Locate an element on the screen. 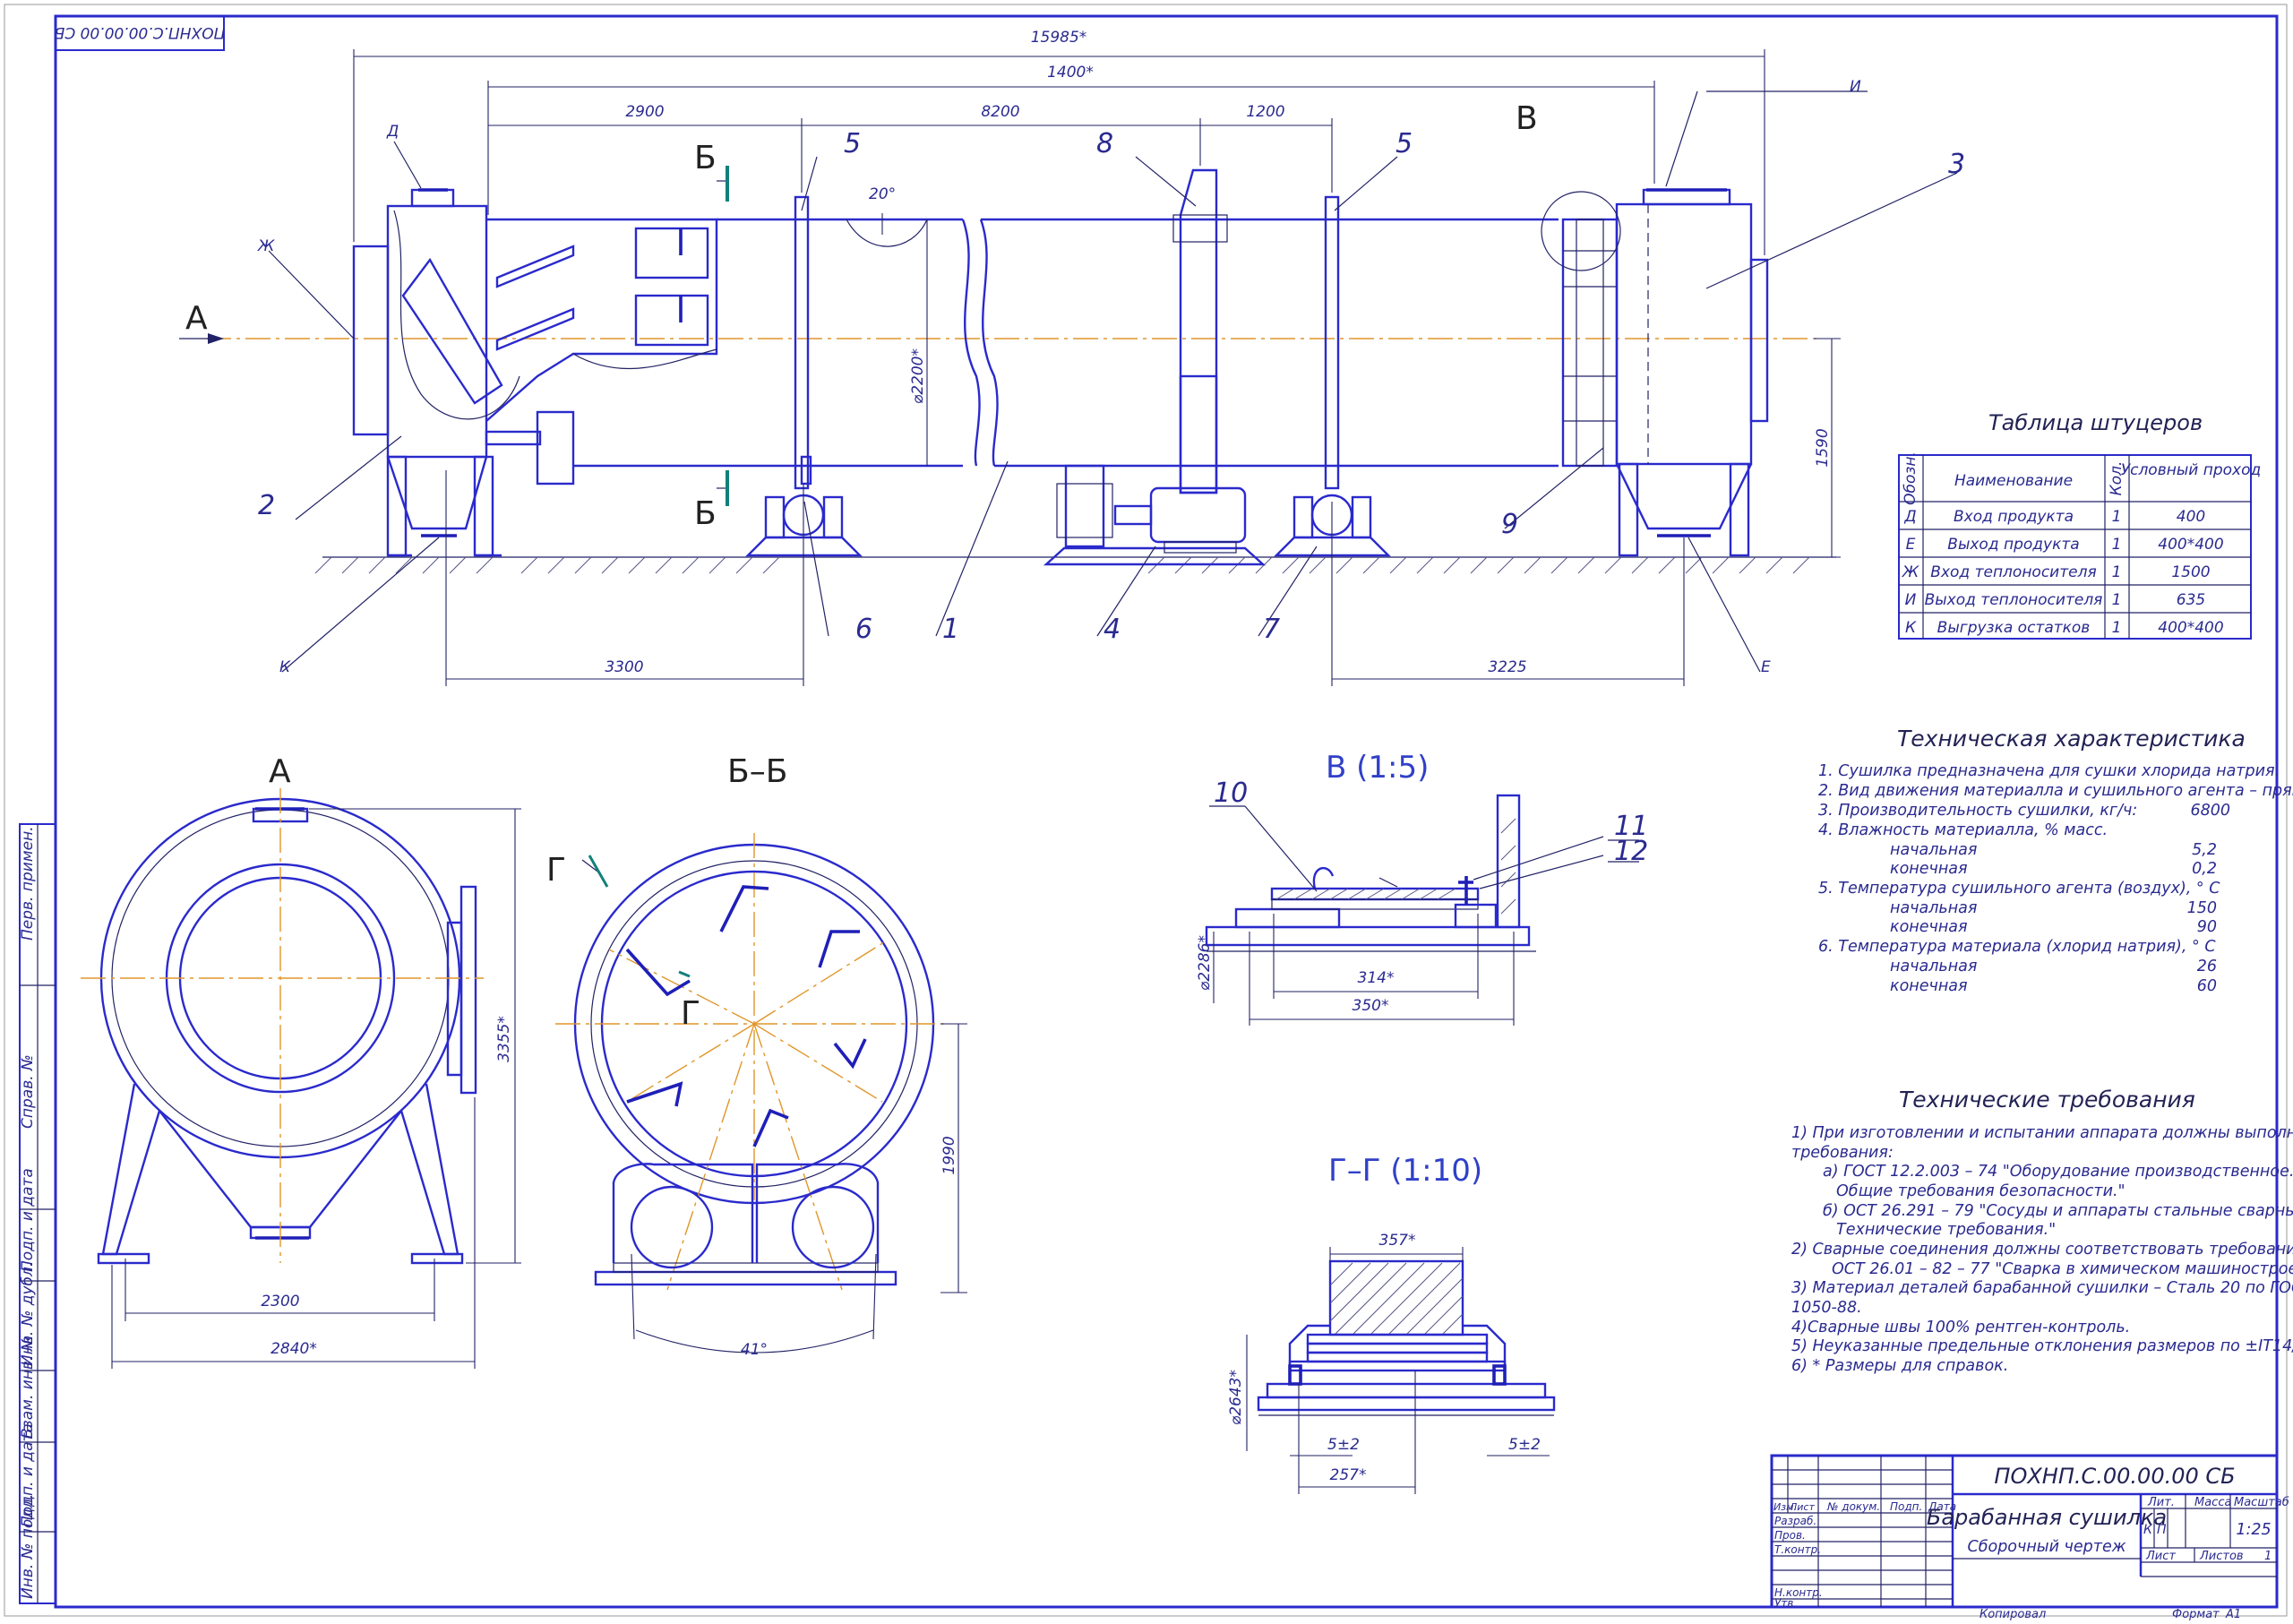 This screenshot has height=1624, width=2293. tech-char-line-5: начальная is located at coordinates (1934, 850).